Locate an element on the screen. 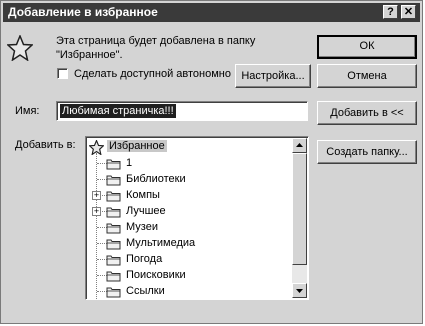 This screenshot has height=326, width=425. scroll-down-button is located at coordinates (299, 290).